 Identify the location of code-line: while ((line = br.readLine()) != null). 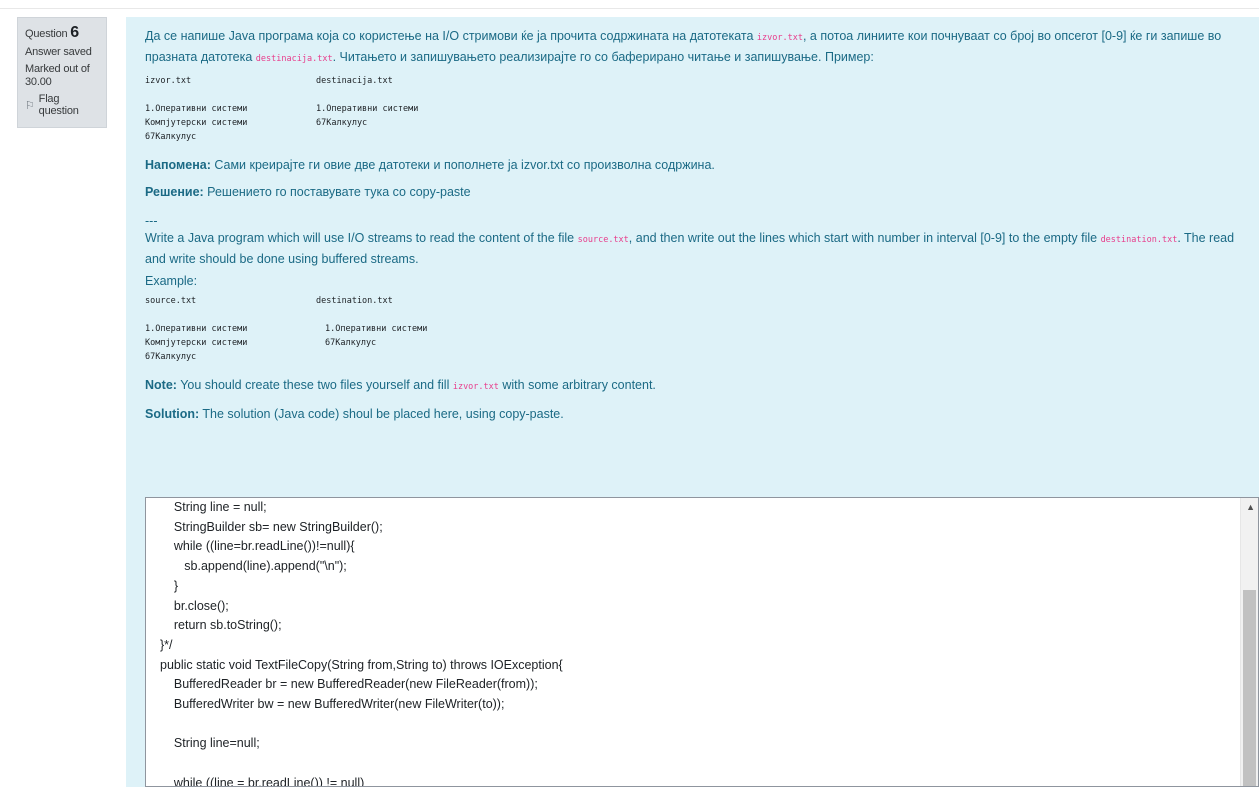
(262, 781).